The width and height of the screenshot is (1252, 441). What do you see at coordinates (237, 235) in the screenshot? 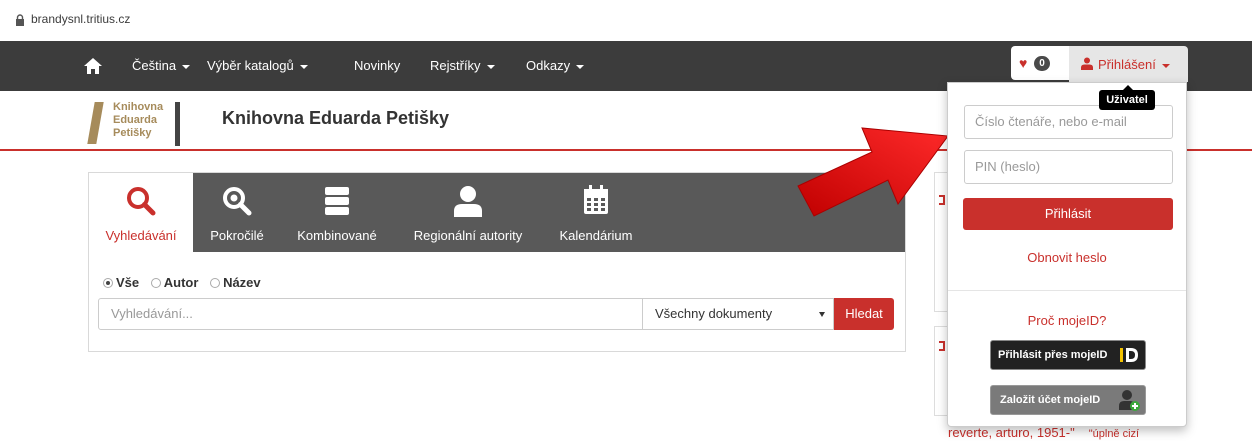
I see `tab-label: Pokročilé` at bounding box center [237, 235].